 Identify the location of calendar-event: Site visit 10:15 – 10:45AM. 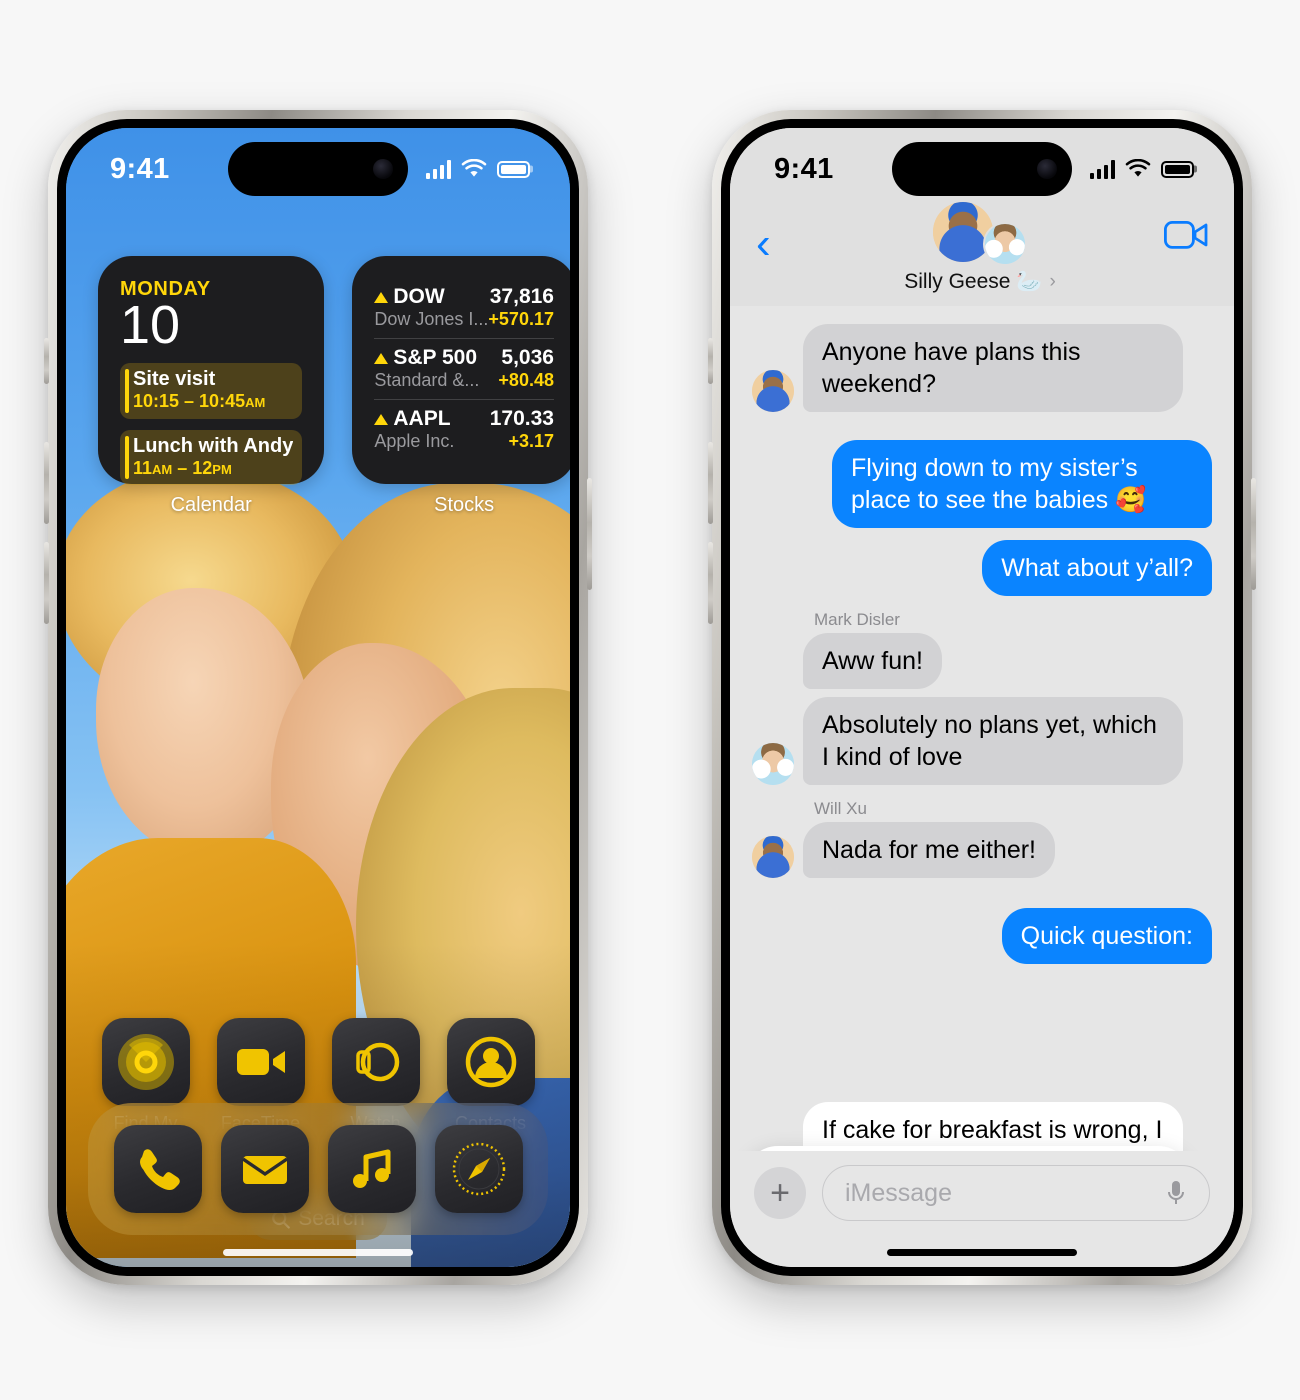
(211, 390).